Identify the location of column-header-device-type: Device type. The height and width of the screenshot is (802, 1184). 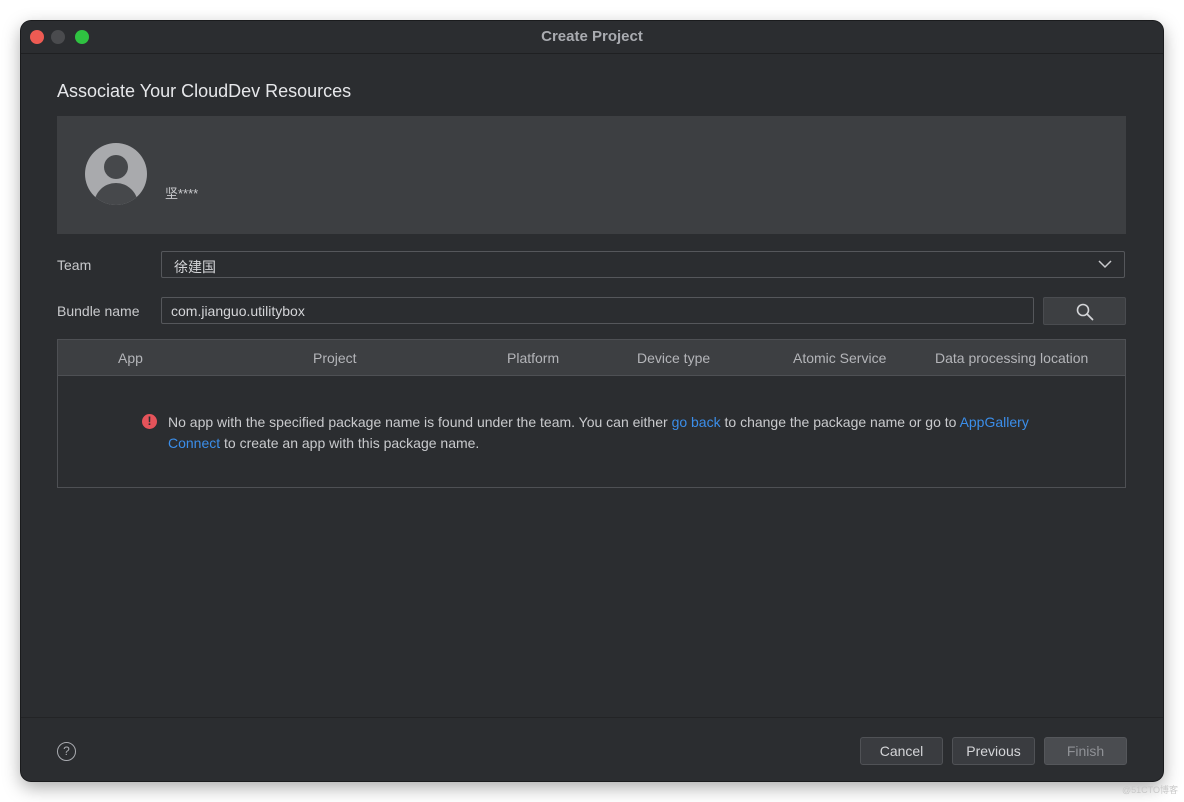
(673, 358).